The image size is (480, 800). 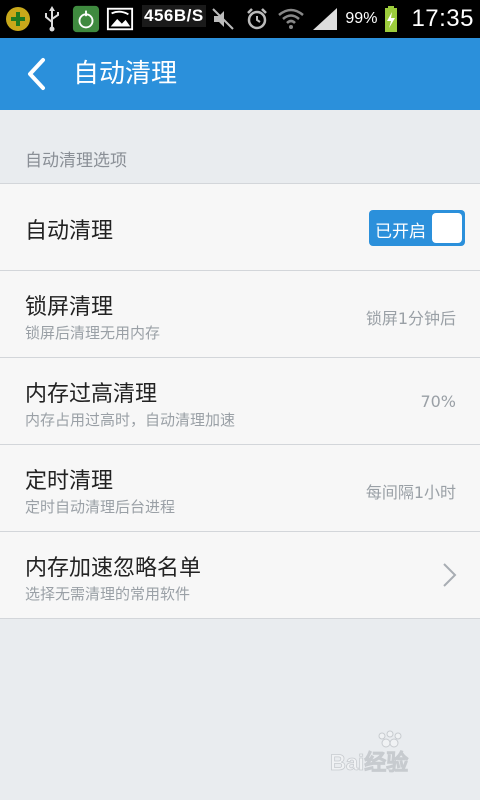 I want to click on mute-icon, so click(x=223, y=19).